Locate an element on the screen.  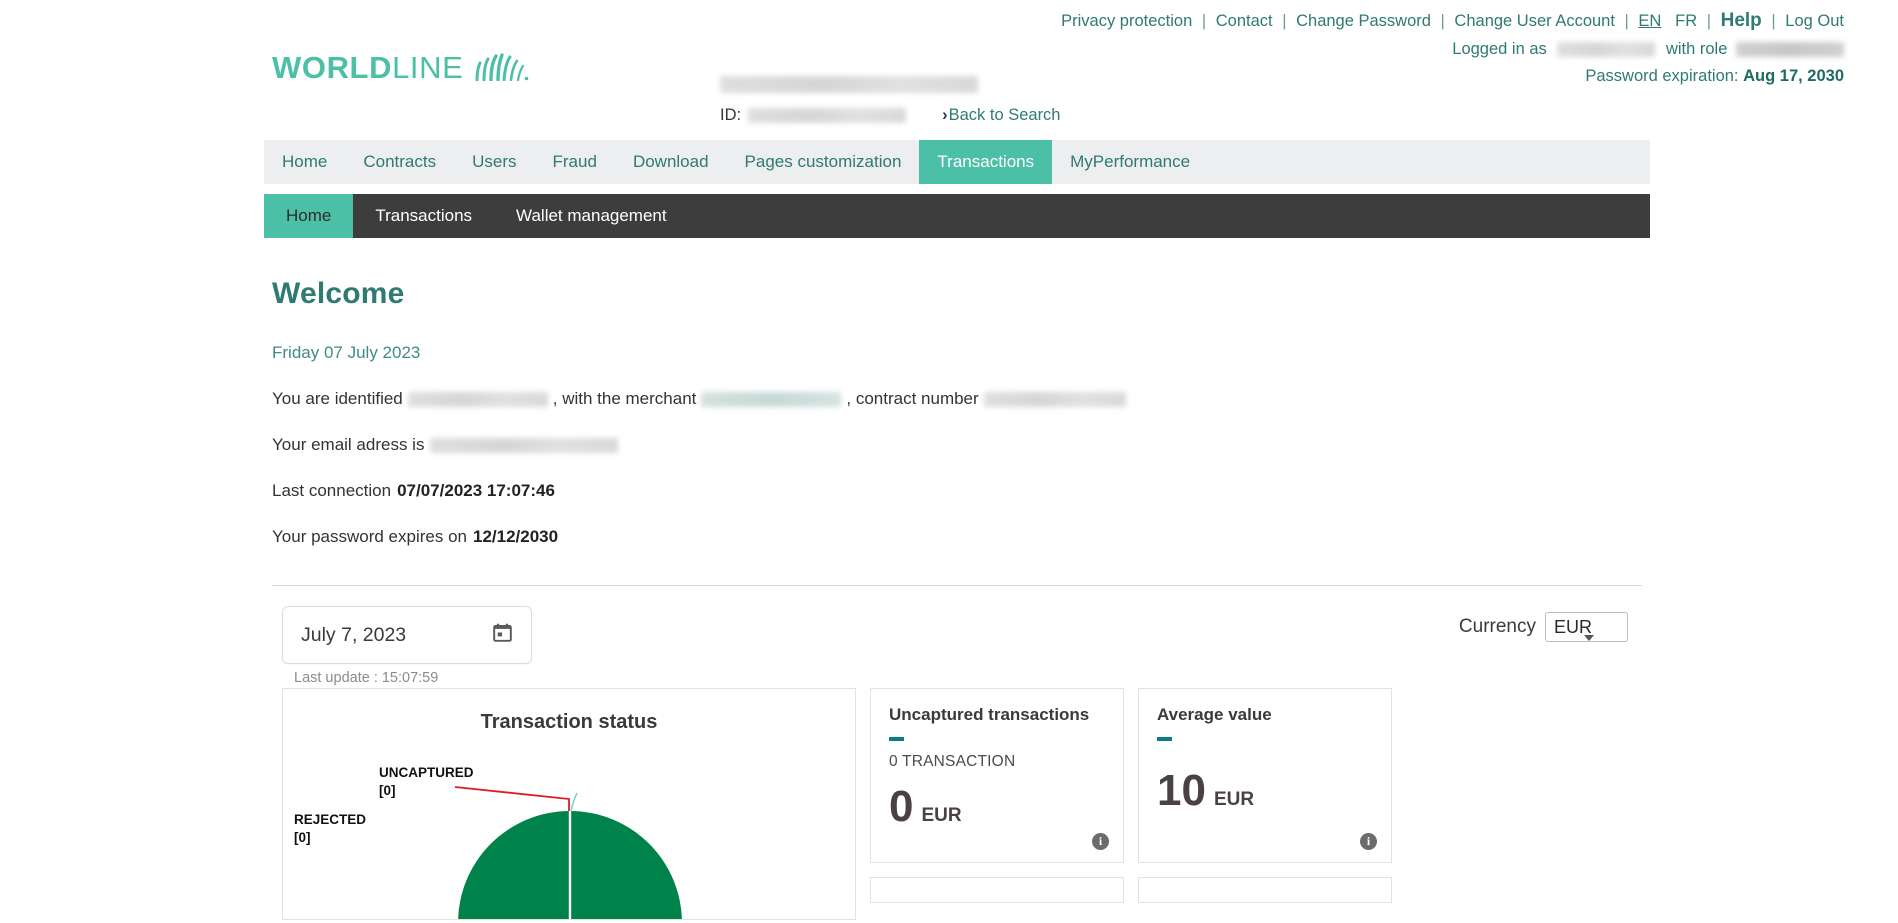
kpi-column-right: Average value 10 EUR i is located at coordinates (1265, 795).